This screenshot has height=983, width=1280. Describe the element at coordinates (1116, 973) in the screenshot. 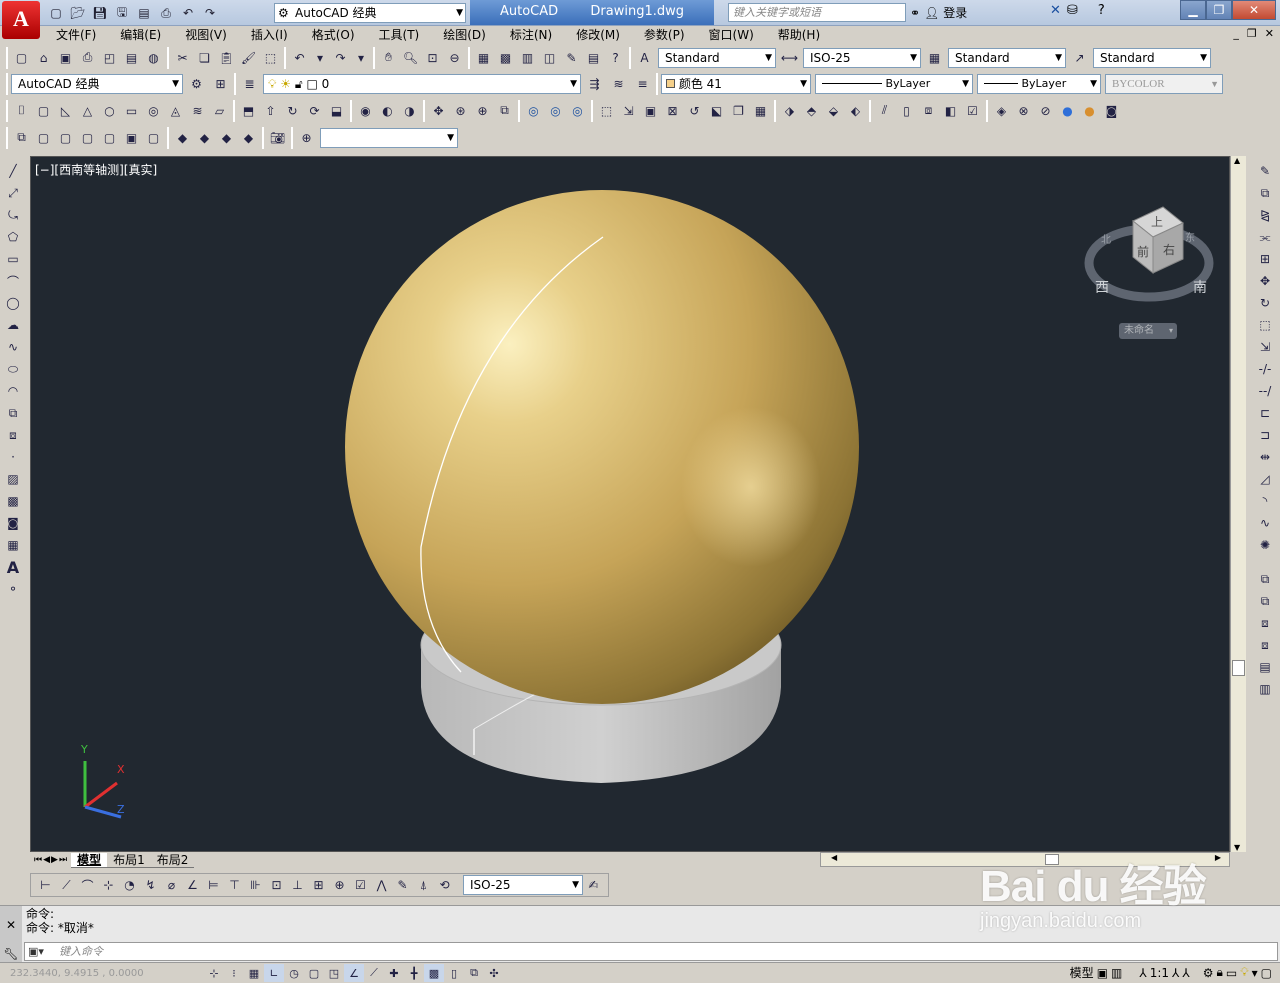

I see `quick-view-drawings-icon: ▥` at that location.